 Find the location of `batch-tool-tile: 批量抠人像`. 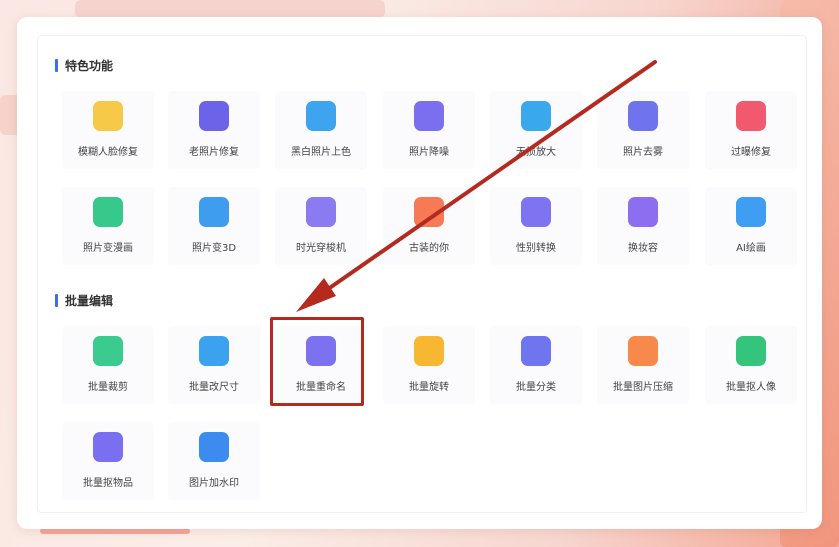

batch-tool-tile: 批量抠人像 is located at coordinates (751, 365).